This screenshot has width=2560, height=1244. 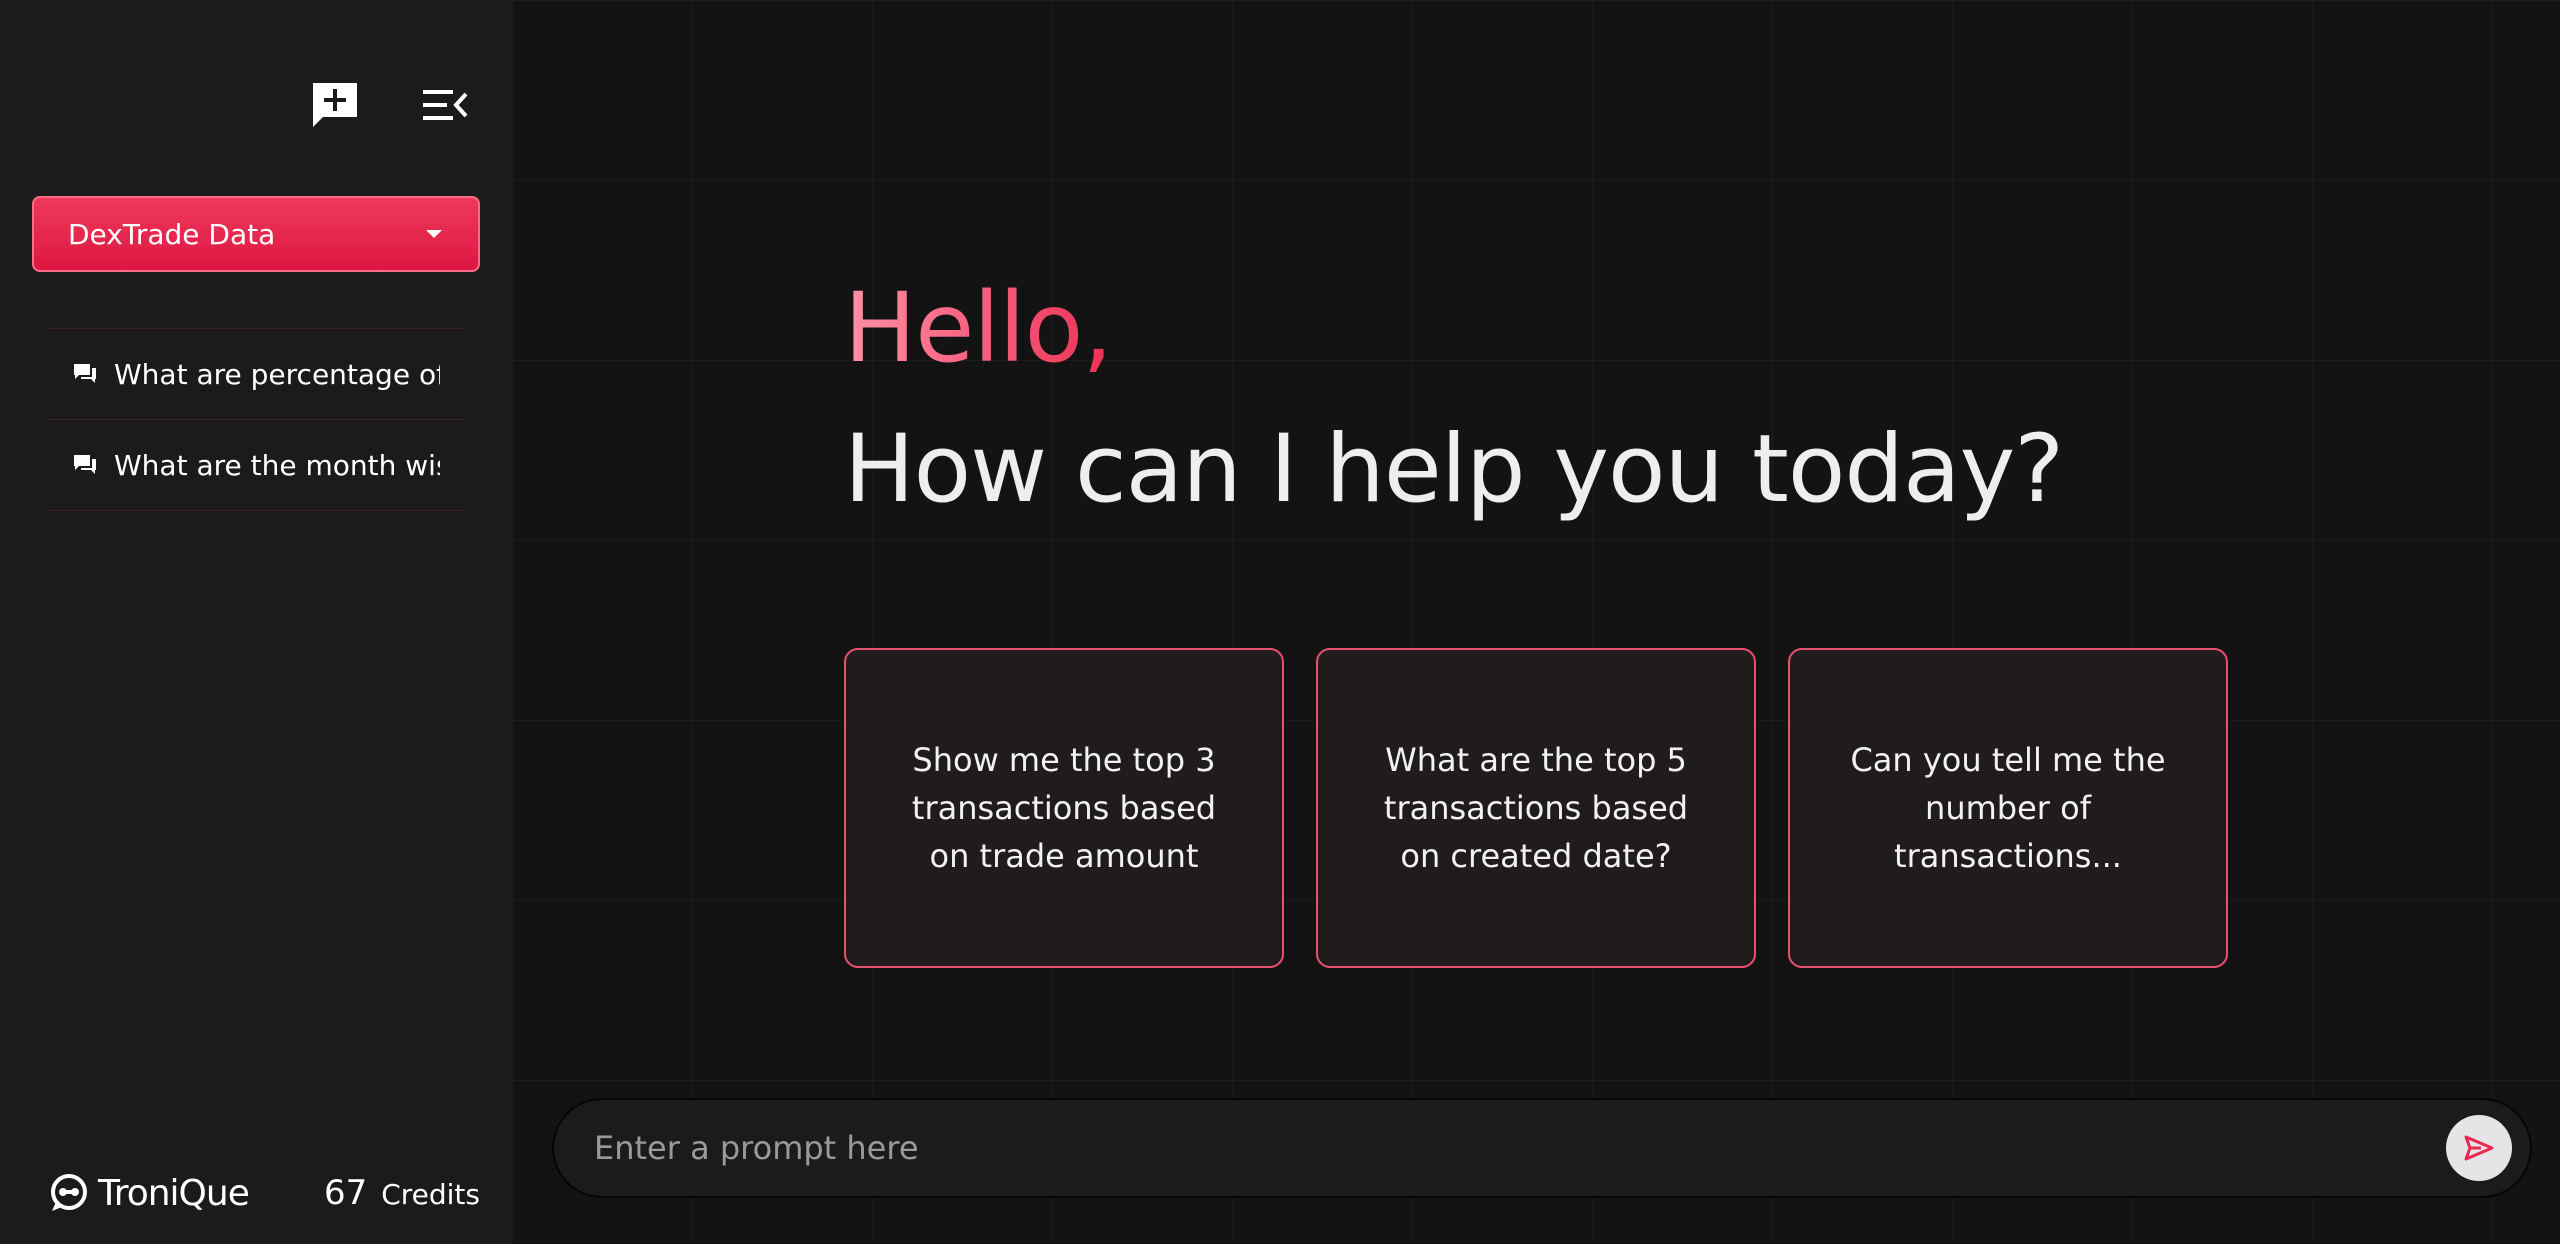 I want to click on history-item: What are the month wise, so click(x=256, y=465).